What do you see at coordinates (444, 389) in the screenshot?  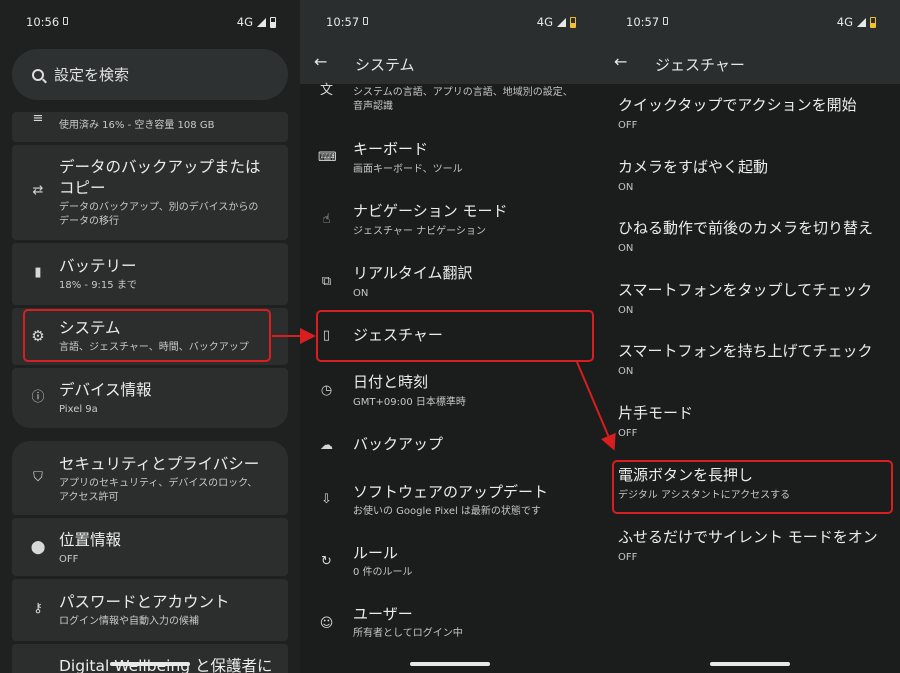 I see `annotation-arrows` at bounding box center [444, 389].